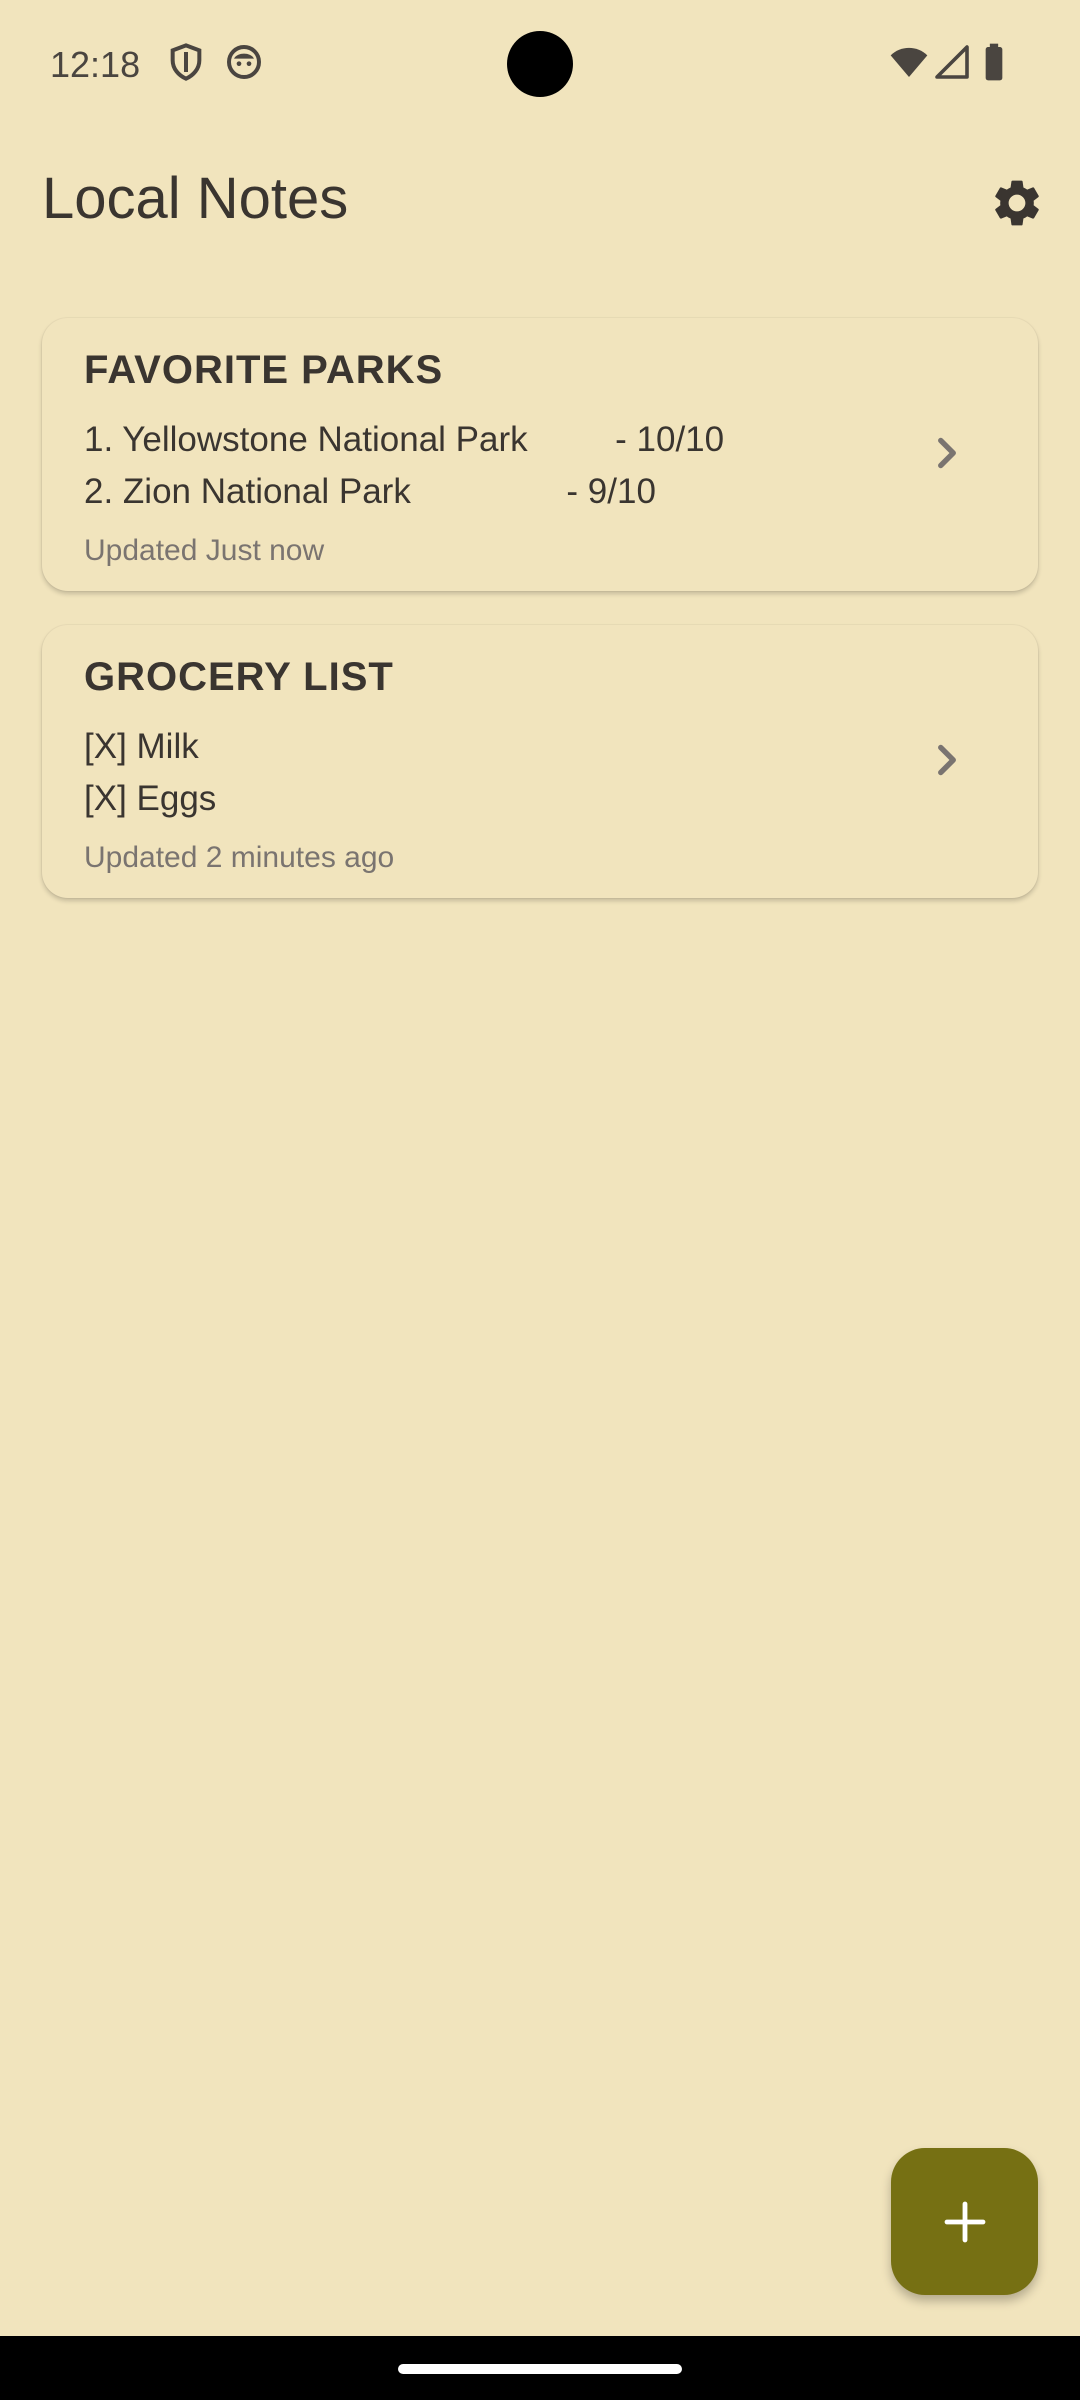 The image size is (1080, 2400). What do you see at coordinates (95, 64) in the screenshot?
I see `status-time: 12:18` at bounding box center [95, 64].